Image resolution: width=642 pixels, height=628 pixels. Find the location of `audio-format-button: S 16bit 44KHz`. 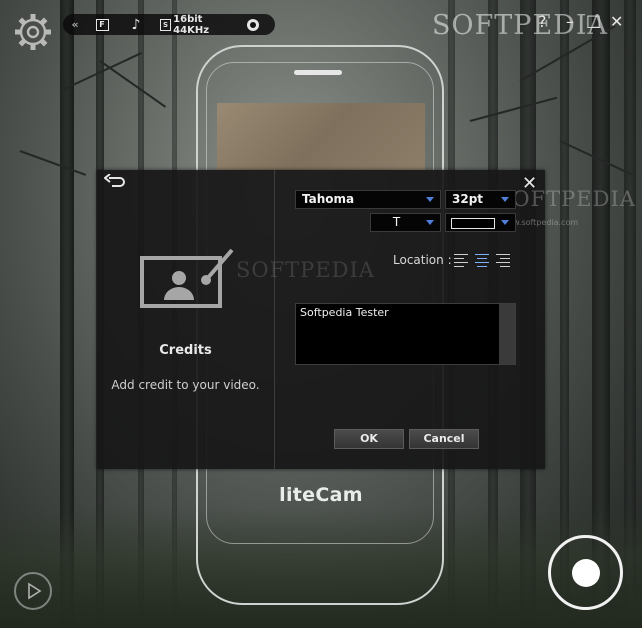

audio-format-button: S 16bit 44KHz is located at coordinates (198, 24).